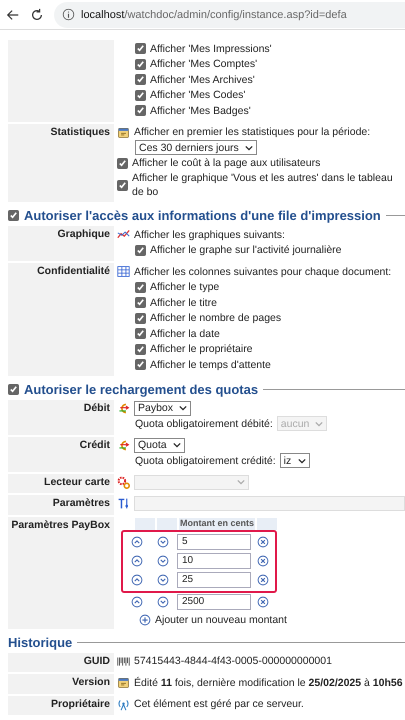 The height and width of the screenshot is (720, 405). Describe the element at coordinates (263, 185) in the screenshot. I see `checkbox-label: Afficher le graphique 'Vous et les autres' dans le tableau de bo` at that location.